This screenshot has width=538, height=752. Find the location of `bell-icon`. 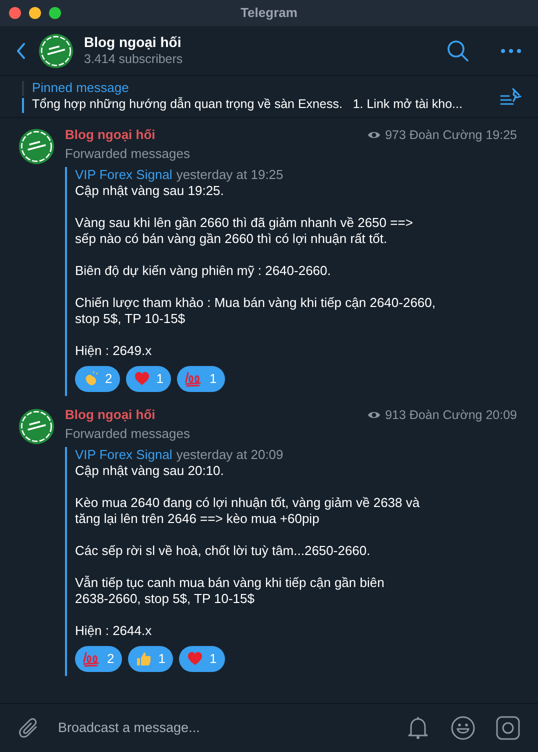

bell-icon is located at coordinates (418, 728).